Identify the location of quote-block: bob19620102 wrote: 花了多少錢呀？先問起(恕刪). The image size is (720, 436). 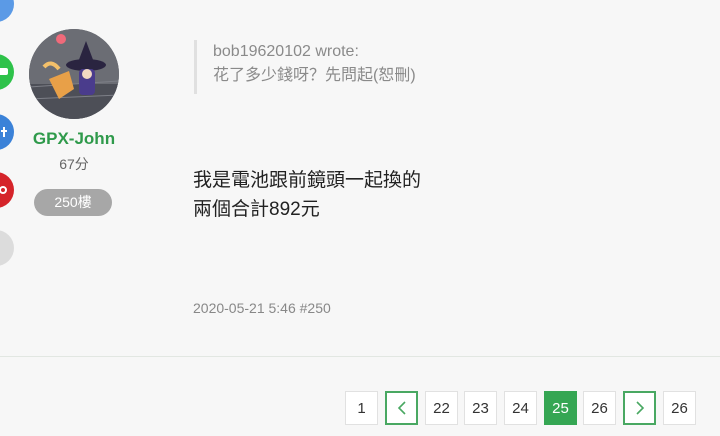
(305, 67).